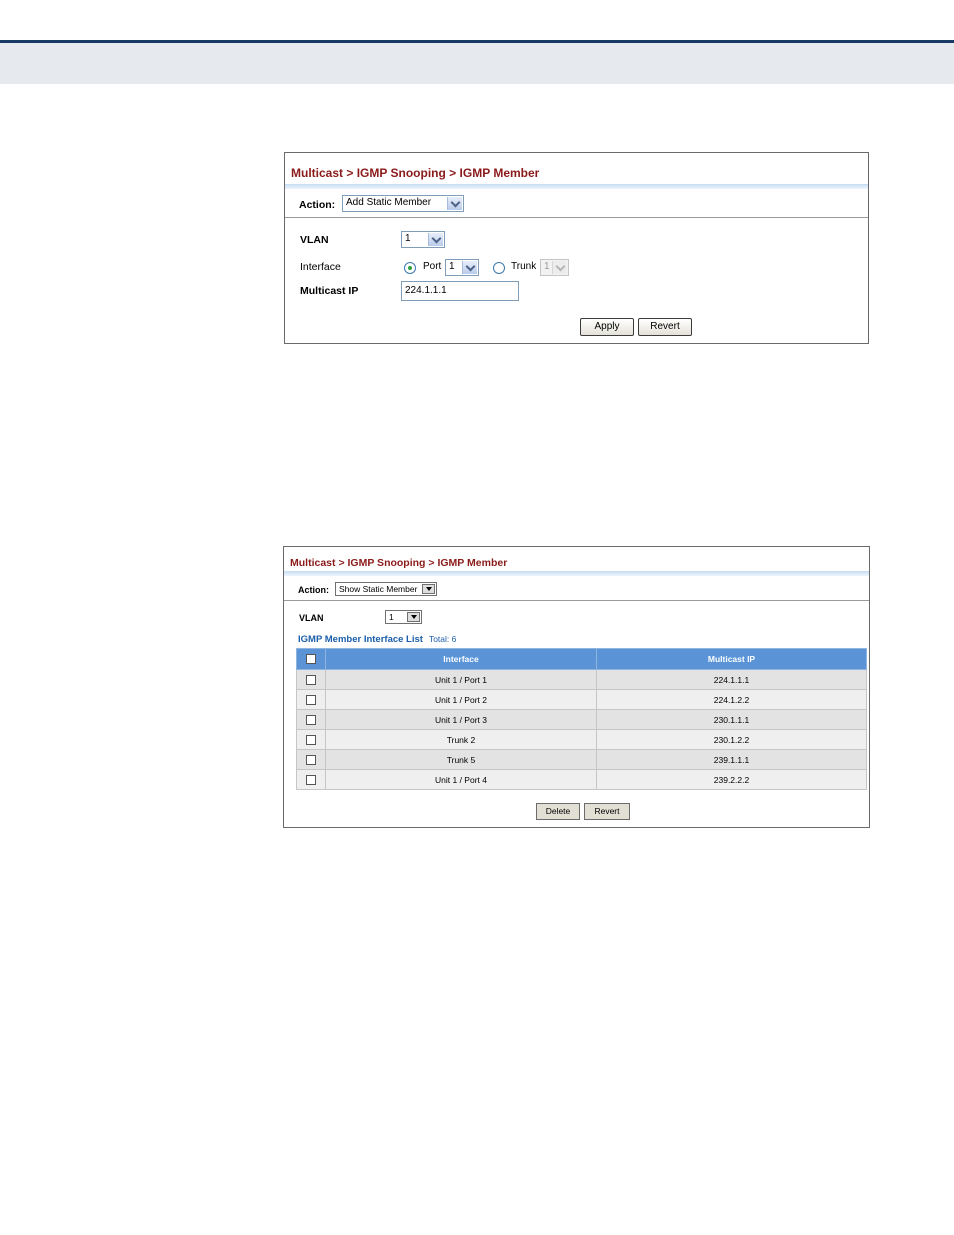 The width and height of the screenshot is (954, 1235). Describe the element at coordinates (547, 266) in the screenshot. I see `trunk-select-value: 1` at that location.